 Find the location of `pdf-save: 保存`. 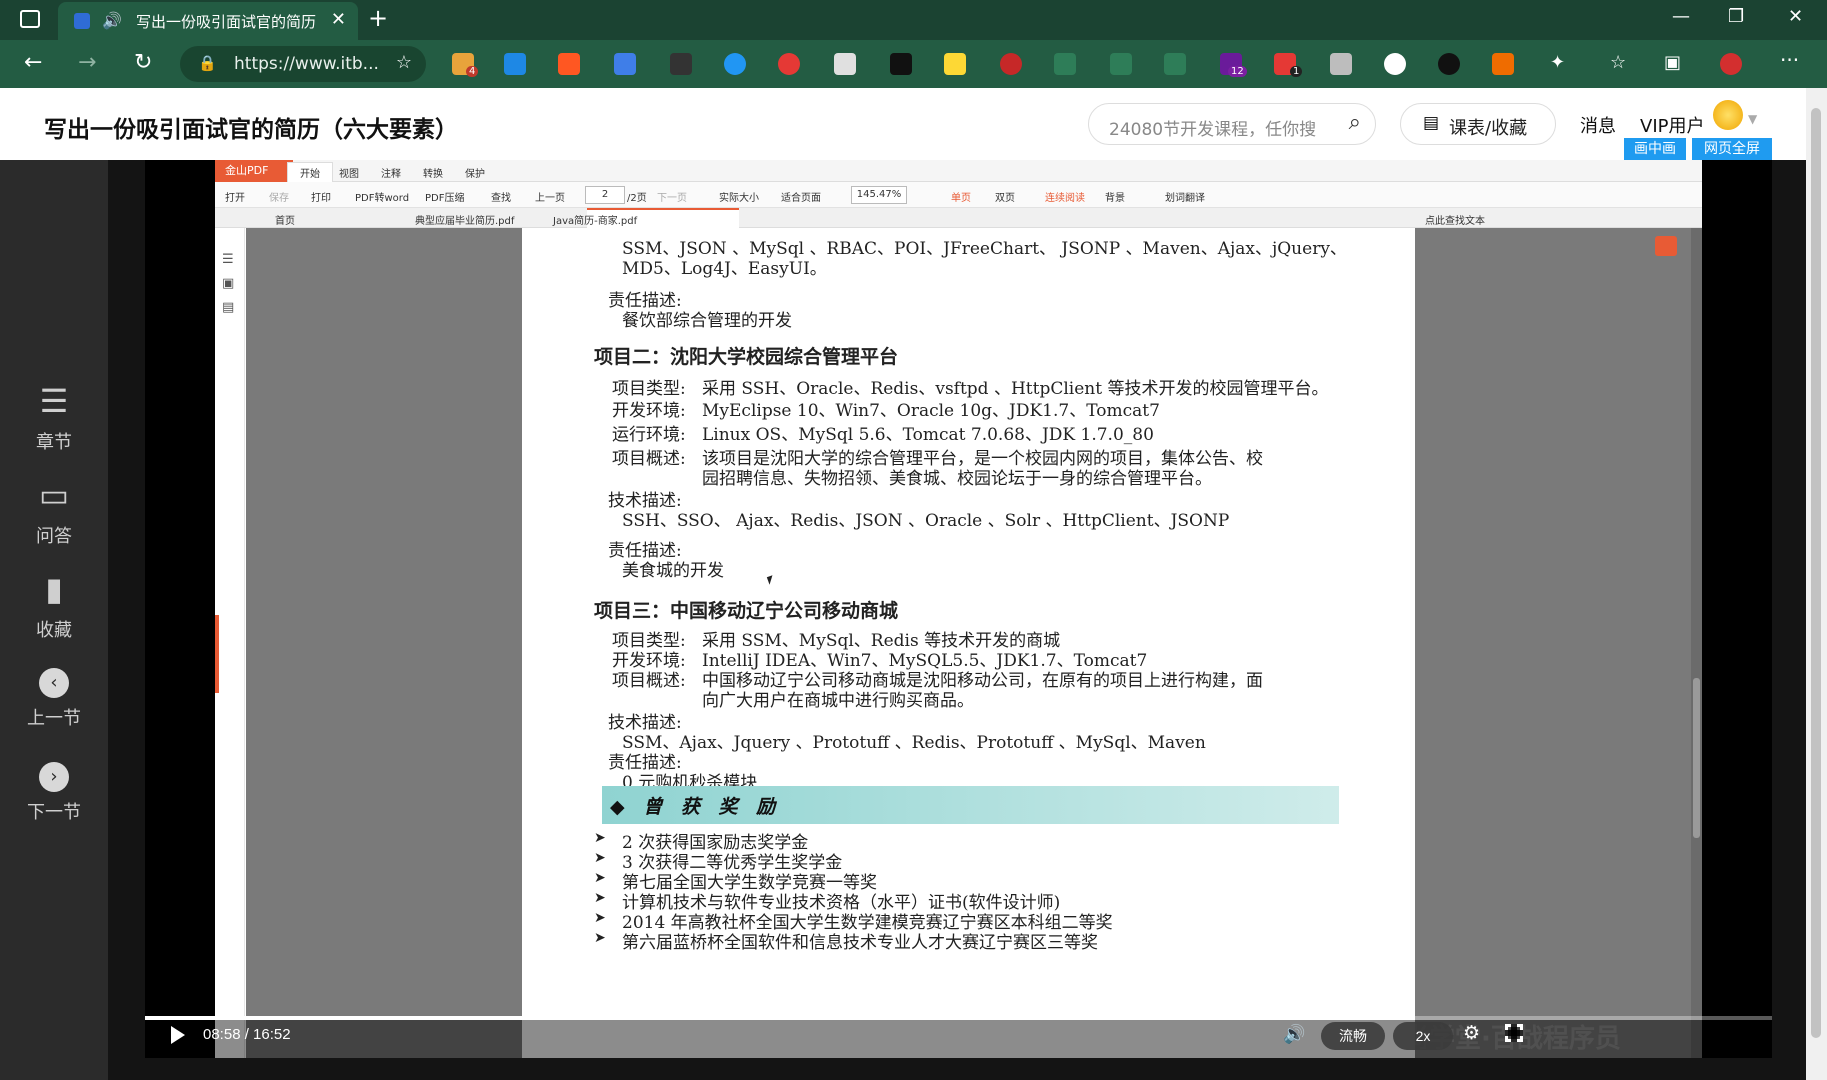

pdf-save: 保存 is located at coordinates (279, 198).